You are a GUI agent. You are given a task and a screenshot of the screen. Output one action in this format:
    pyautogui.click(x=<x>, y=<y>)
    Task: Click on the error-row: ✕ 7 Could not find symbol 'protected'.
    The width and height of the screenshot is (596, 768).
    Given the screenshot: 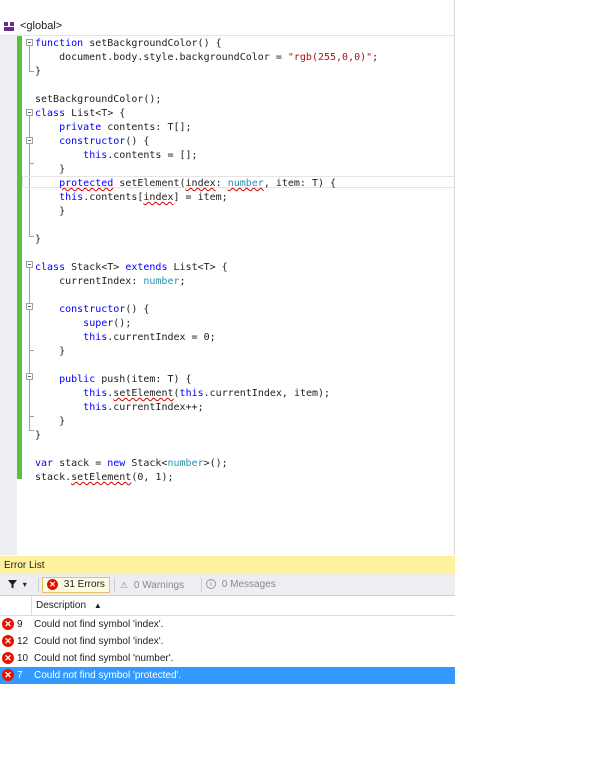 What is the action you would take?
    pyautogui.click(x=227, y=675)
    